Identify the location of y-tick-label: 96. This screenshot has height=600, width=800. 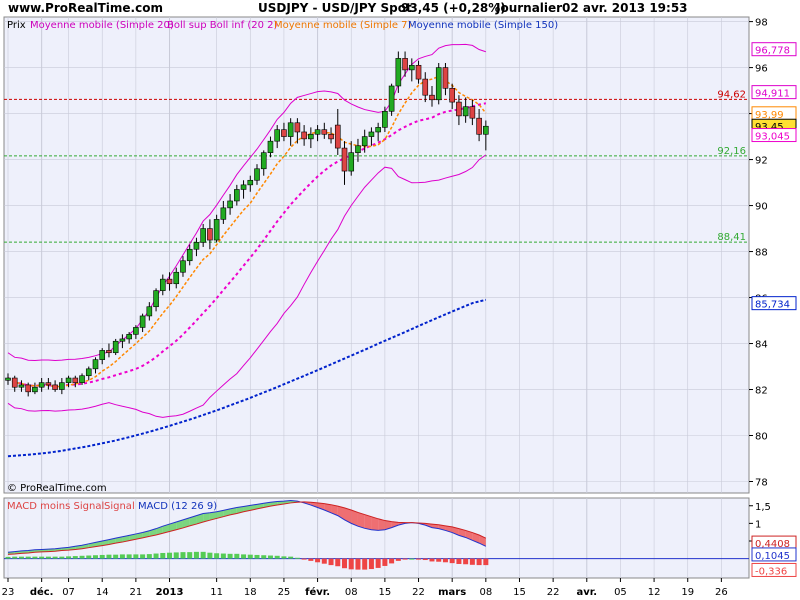
(761, 69).